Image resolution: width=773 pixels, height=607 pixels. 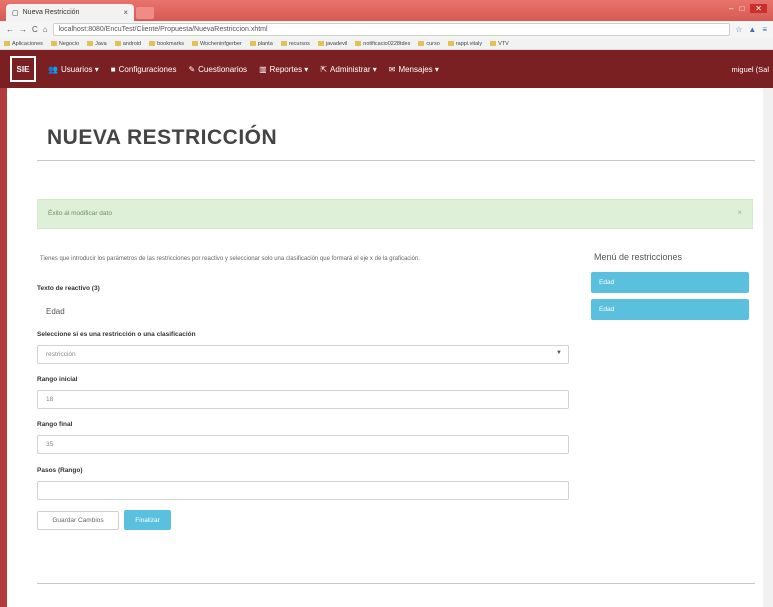 What do you see at coordinates (145, 13) in the screenshot?
I see `new-tab-button` at bounding box center [145, 13].